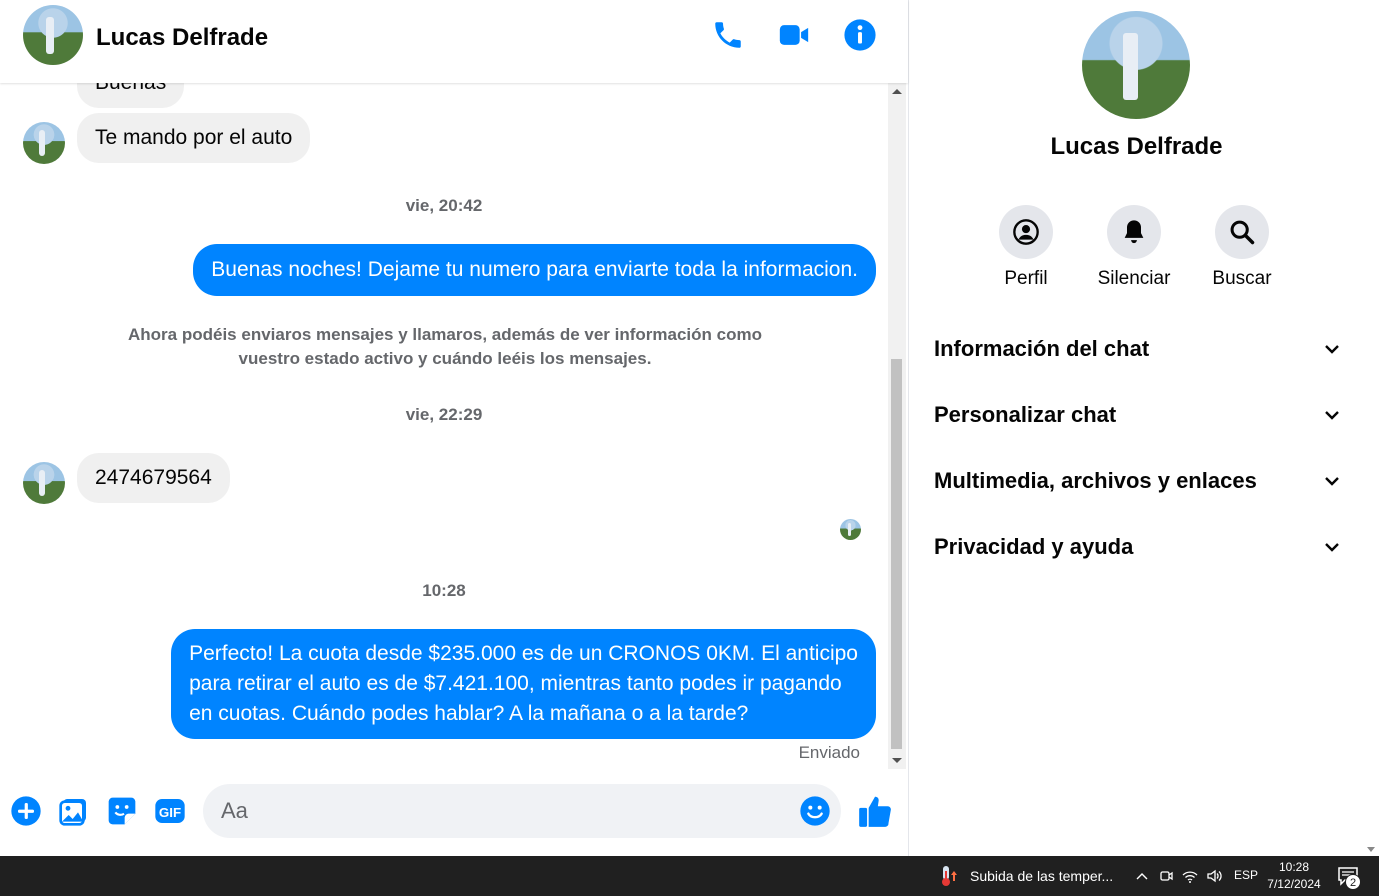 Image resolution: width=1379 pixels, height=896 pixels. I want to click on photo-icon, so click(74, 811).